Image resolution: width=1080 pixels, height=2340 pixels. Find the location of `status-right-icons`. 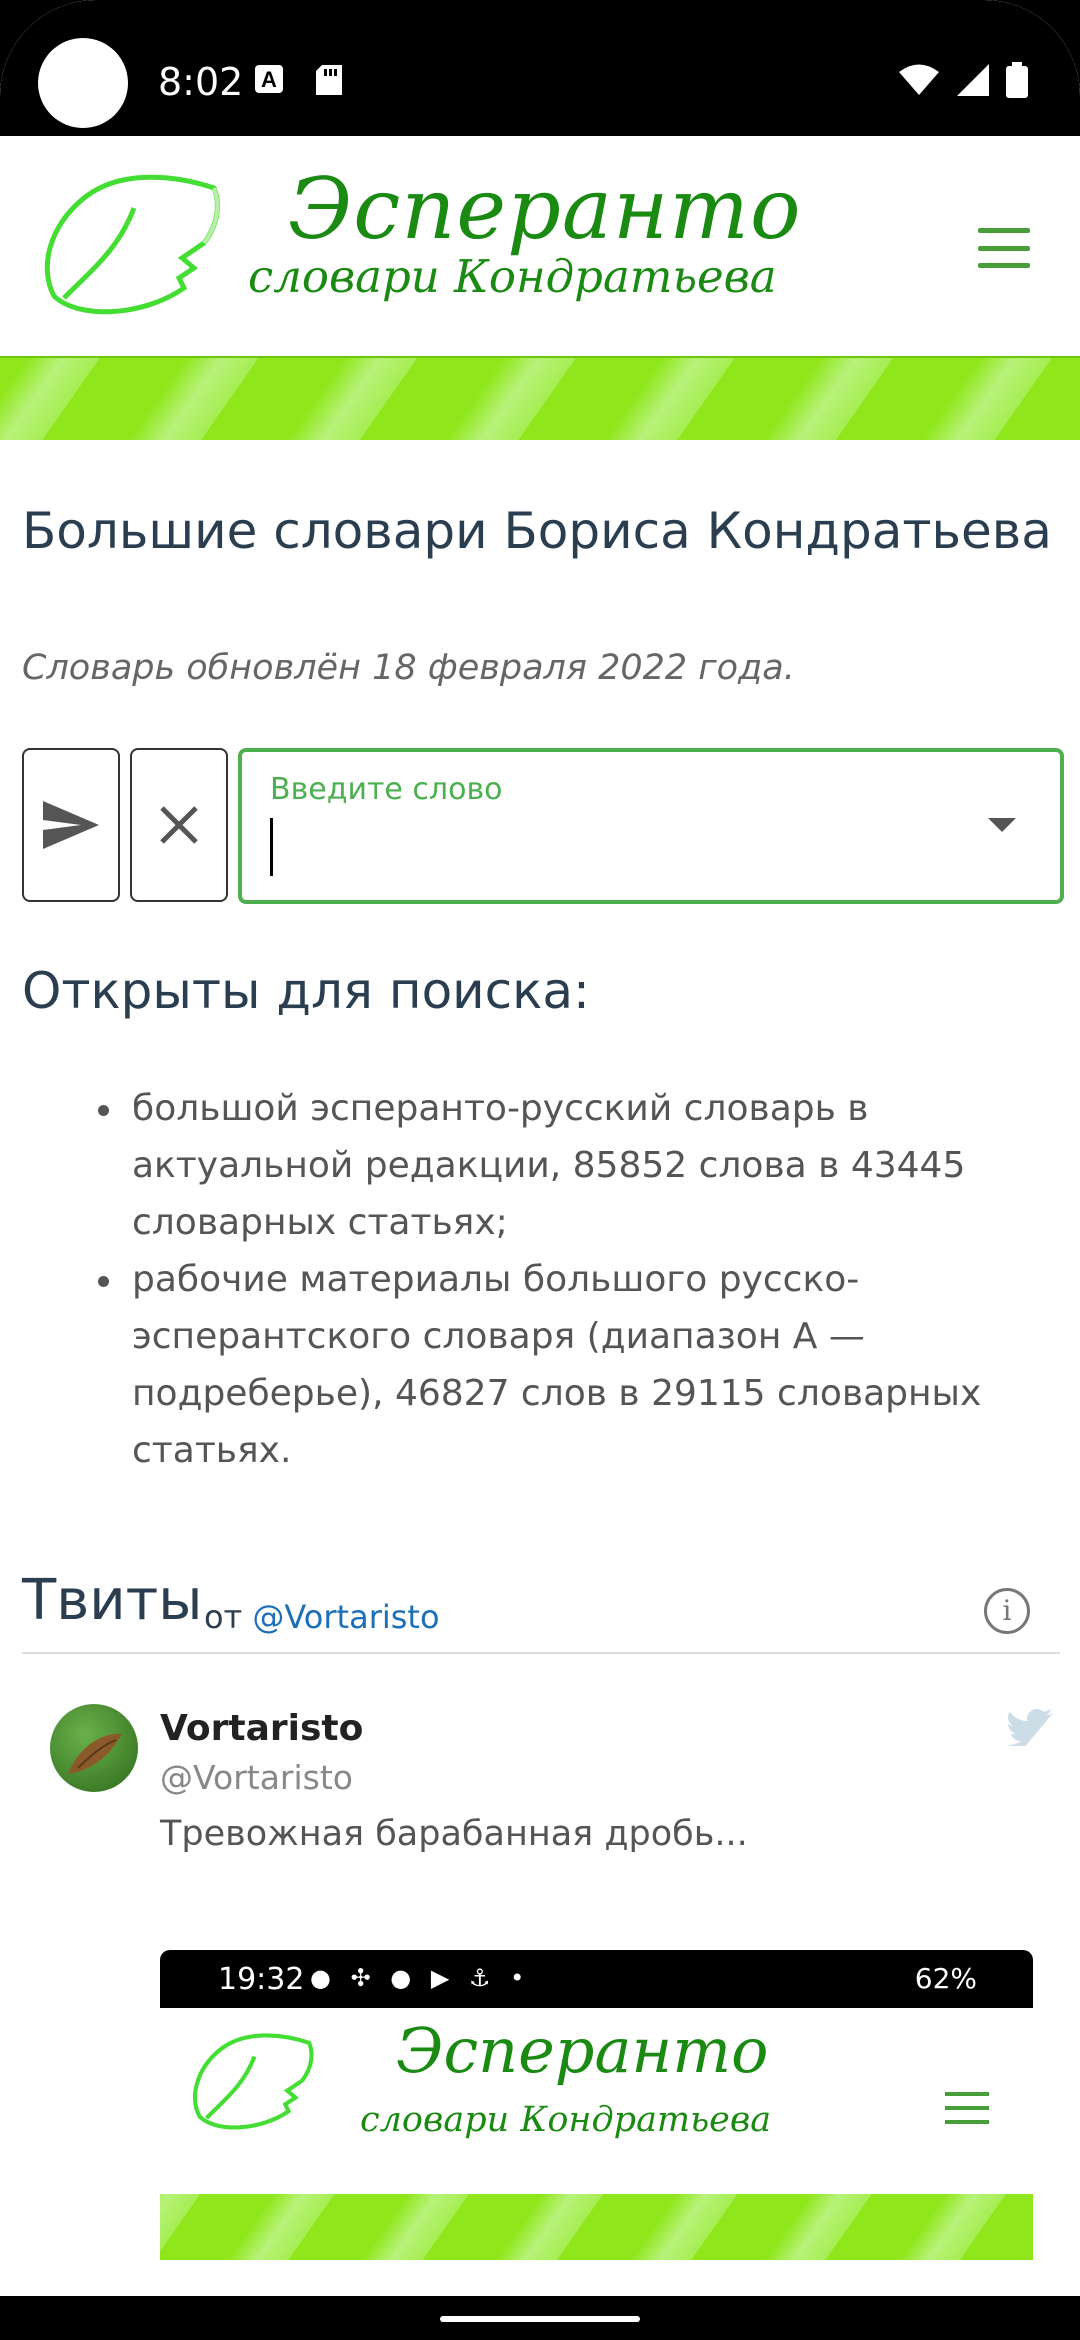

status-right-icons is located at coordinates (963, 80).